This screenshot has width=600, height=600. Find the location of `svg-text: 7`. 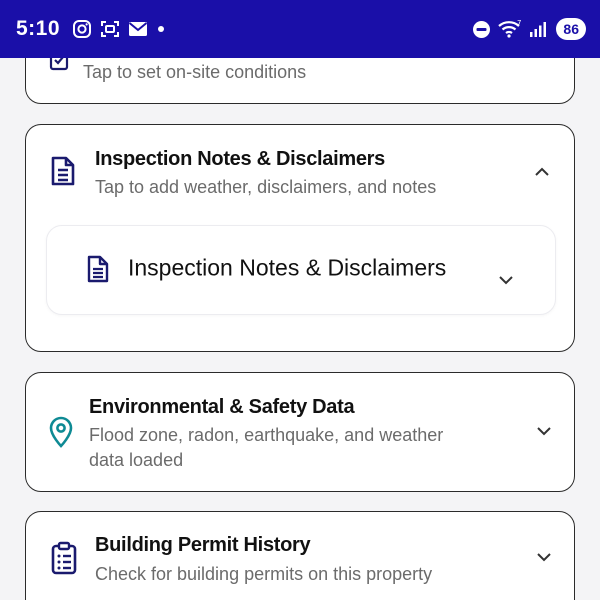

svg-text: 7 is located at coordinates (519, 23).